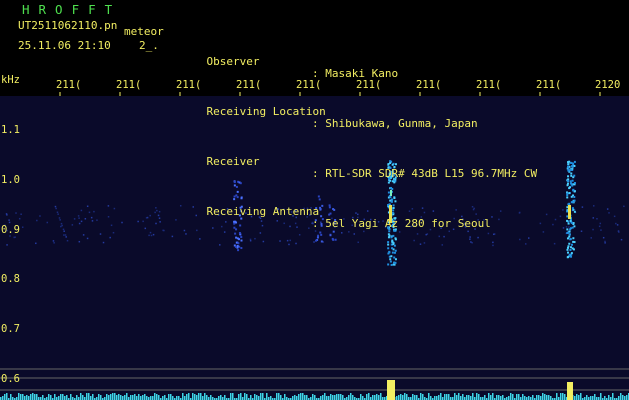 The width and height of the screenshot is (629, 400). I want to click on y-axis-unit: kHz, so click(10, 80).